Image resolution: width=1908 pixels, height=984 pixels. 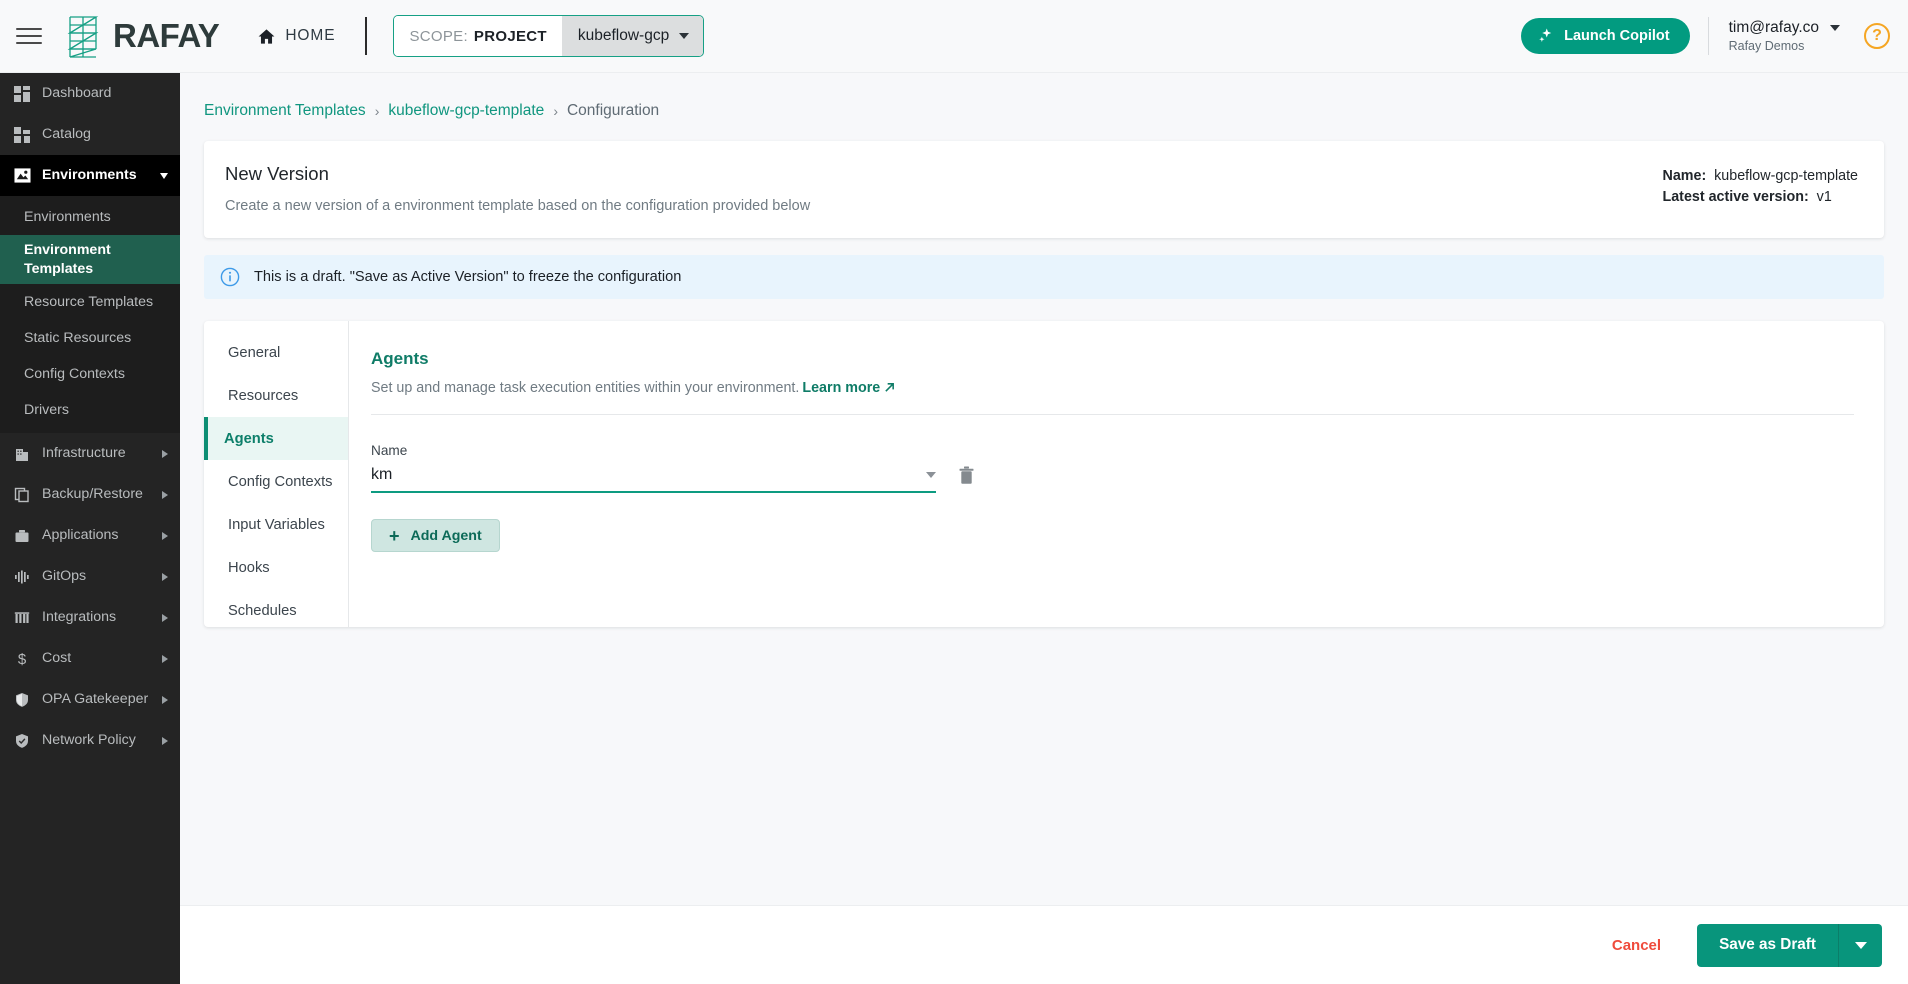 I want to click on tab-schedules: Schedules, so click(x=276, y=608).